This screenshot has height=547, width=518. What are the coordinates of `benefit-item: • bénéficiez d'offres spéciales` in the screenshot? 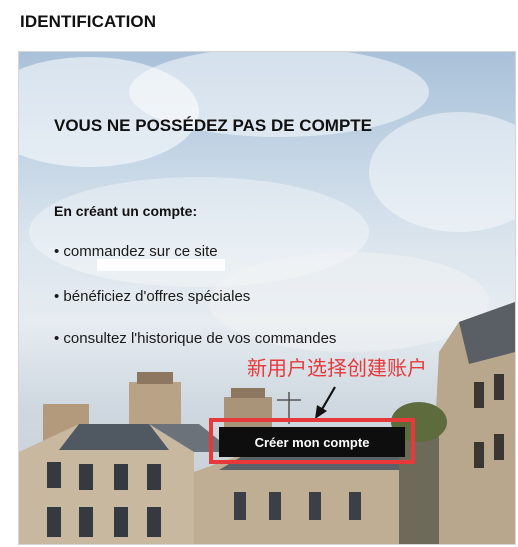 It's located at (152, 296).